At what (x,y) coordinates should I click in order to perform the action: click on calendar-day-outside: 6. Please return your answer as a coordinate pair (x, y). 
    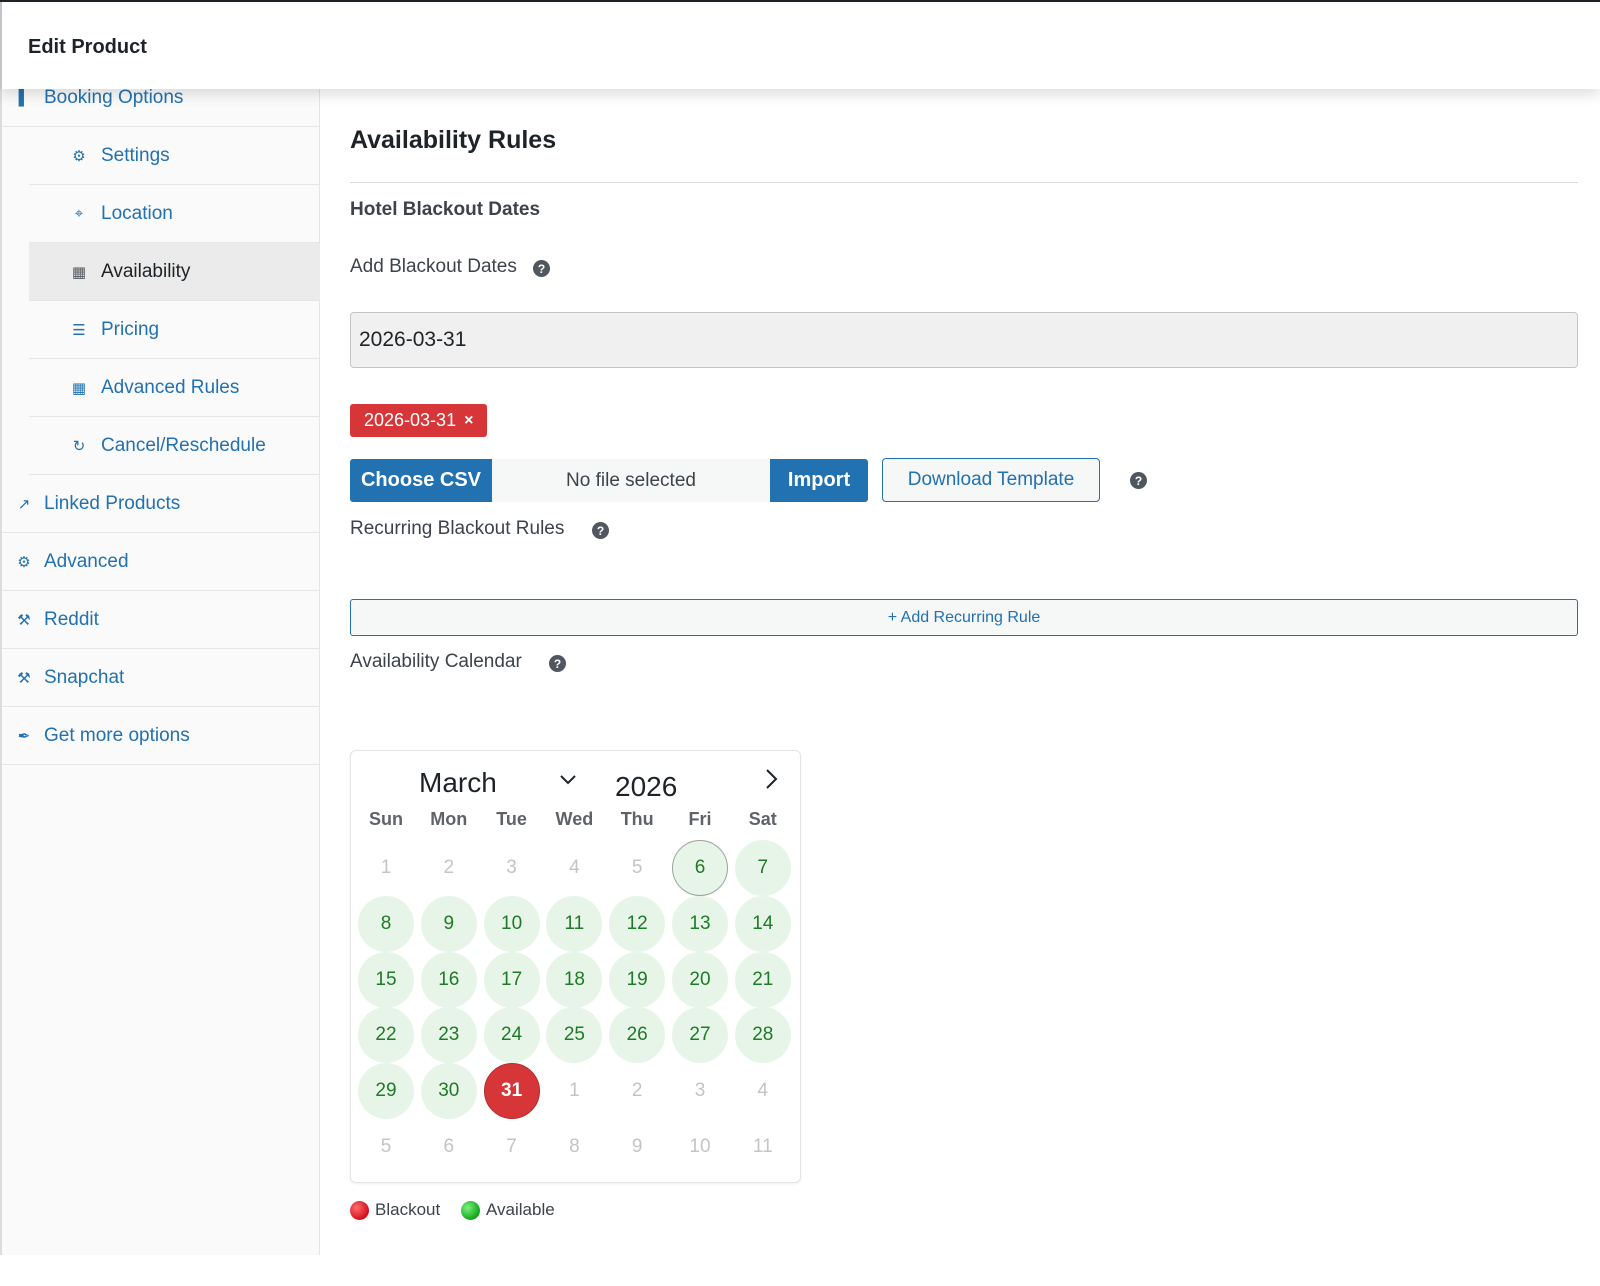
    Looking at the image, I should click on (449, 1147).